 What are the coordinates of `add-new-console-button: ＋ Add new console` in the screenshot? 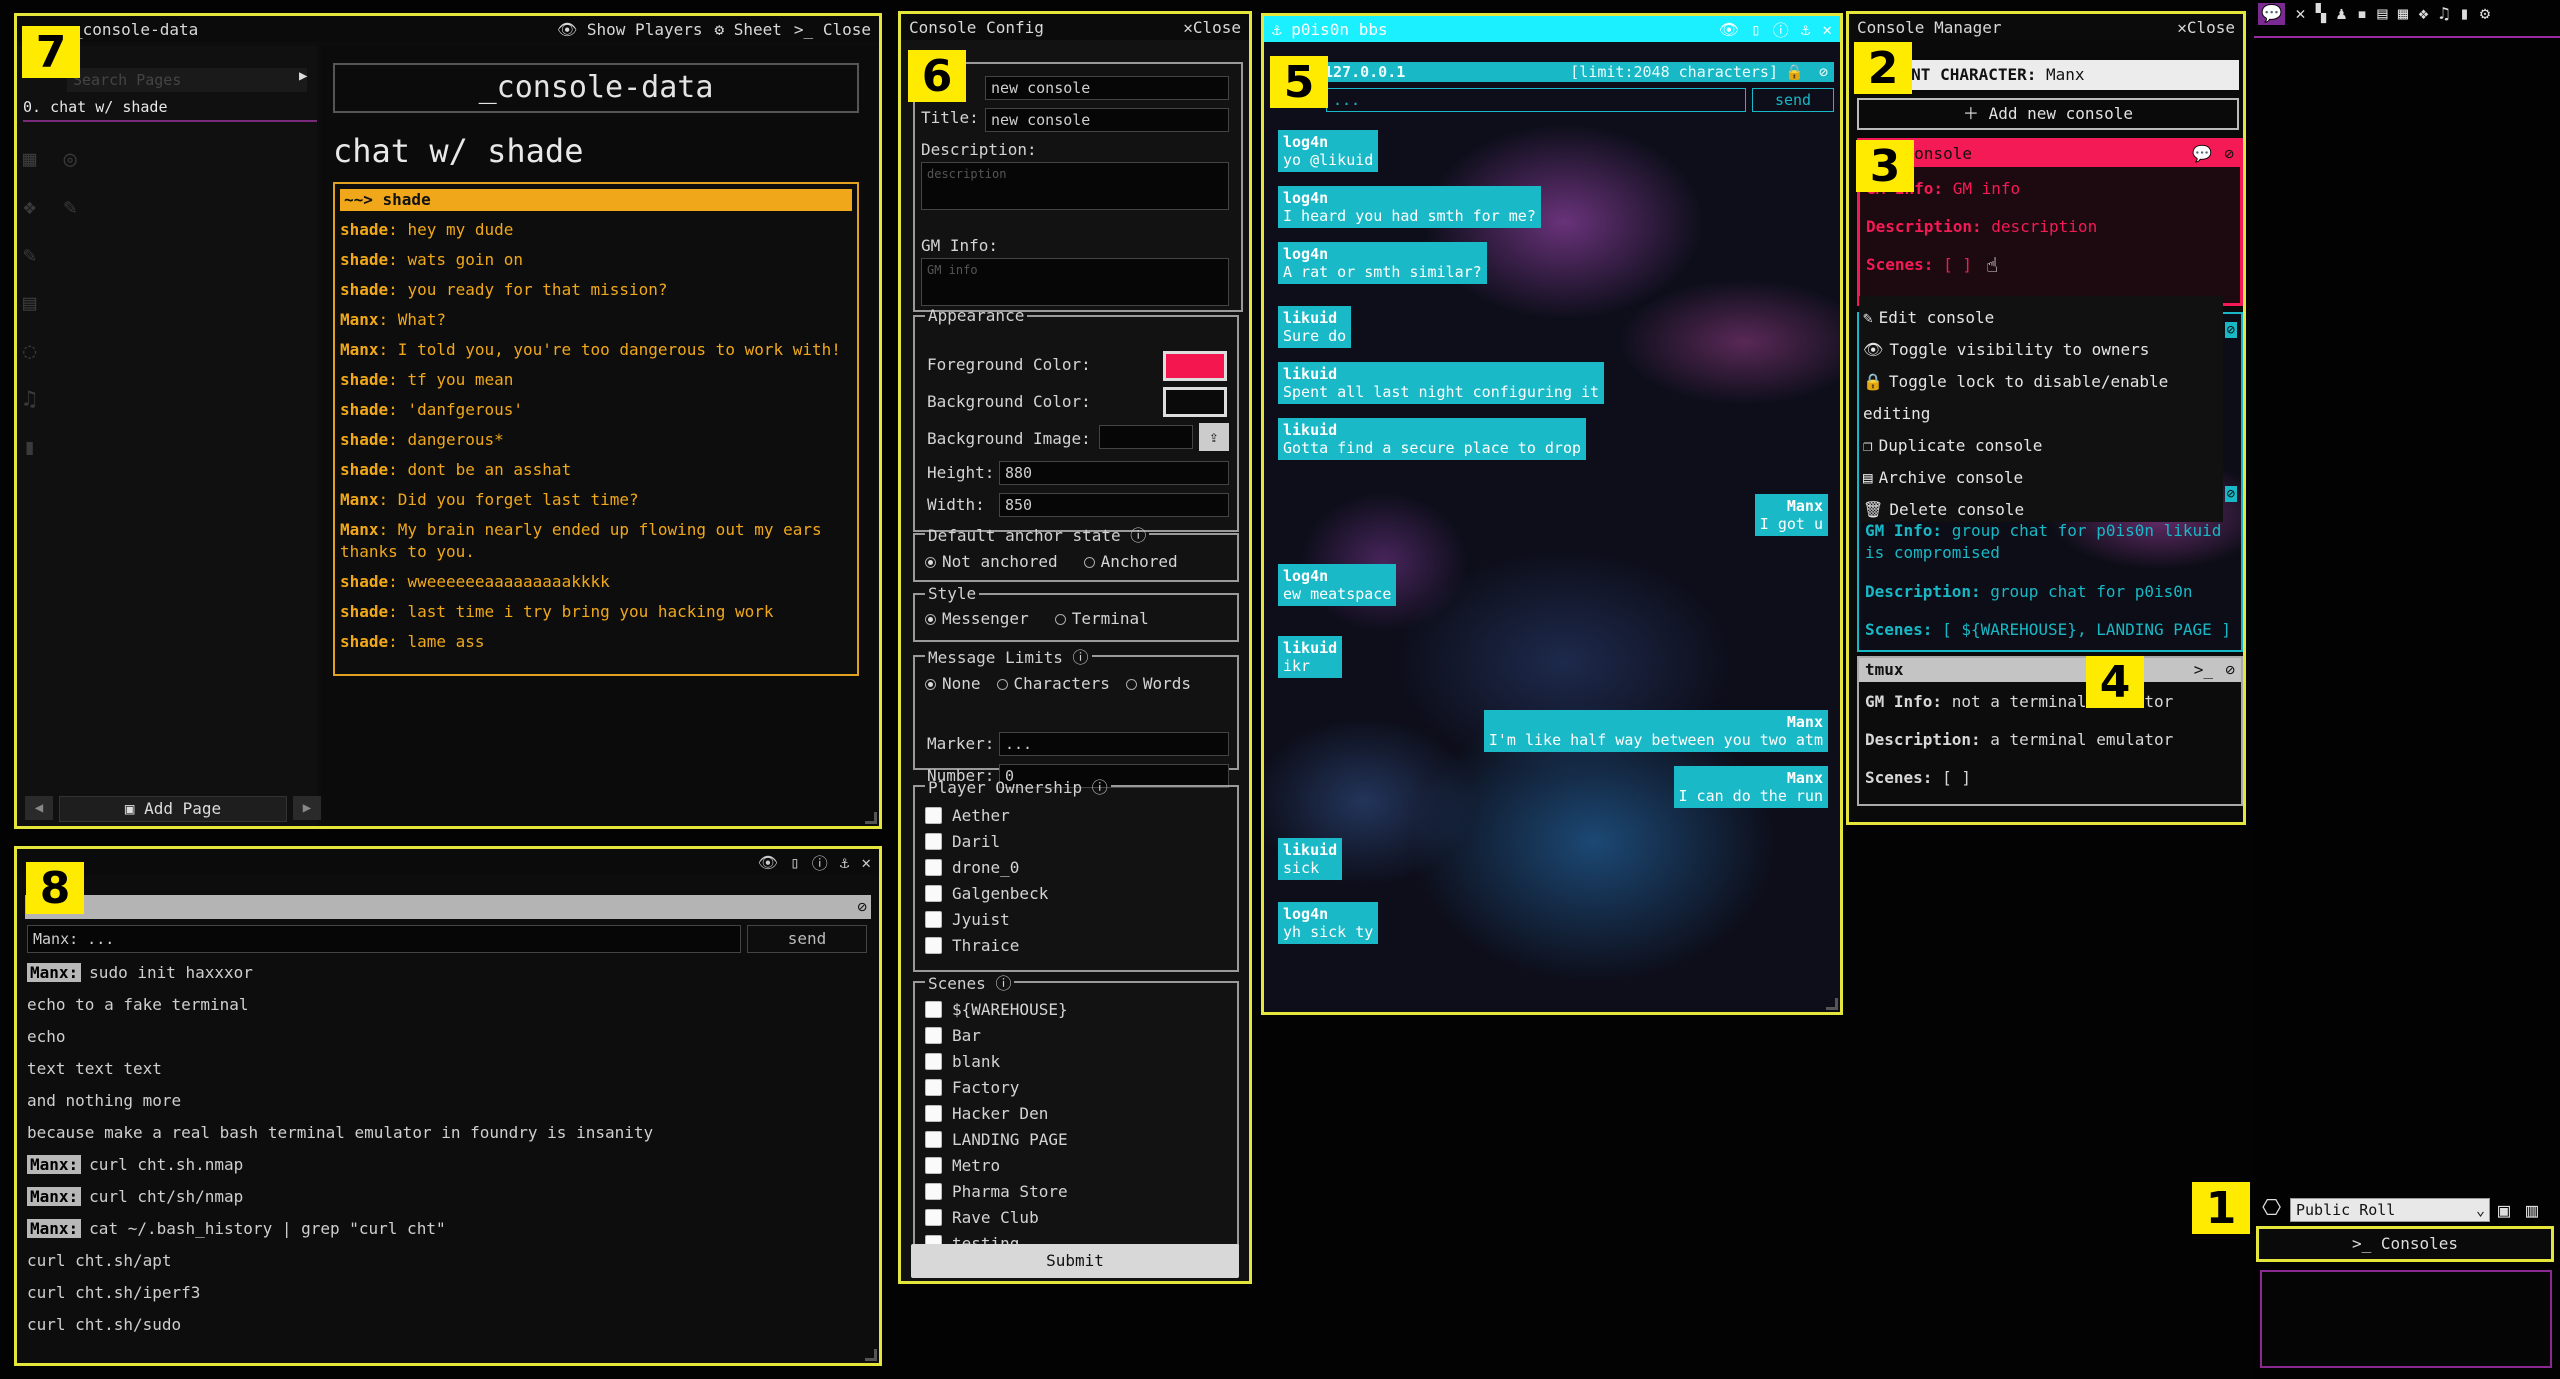 It's located at (2048, 114).